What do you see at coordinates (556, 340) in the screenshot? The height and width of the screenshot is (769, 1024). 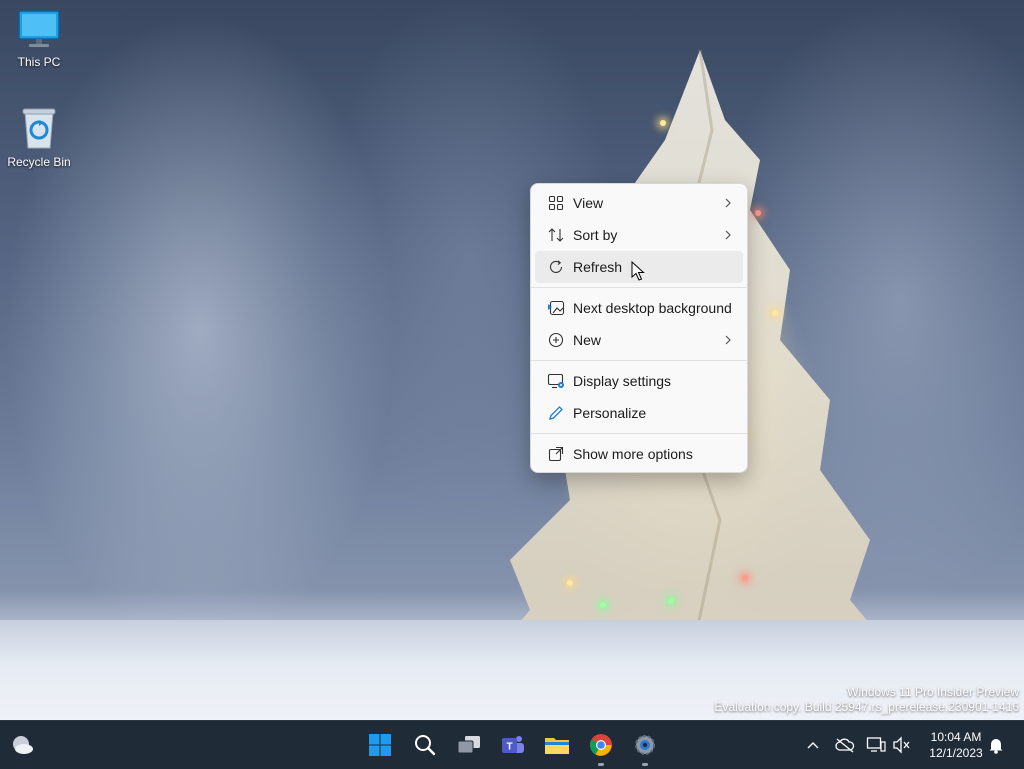 I see `new-plus-icon` at bounding box center [556, 340].